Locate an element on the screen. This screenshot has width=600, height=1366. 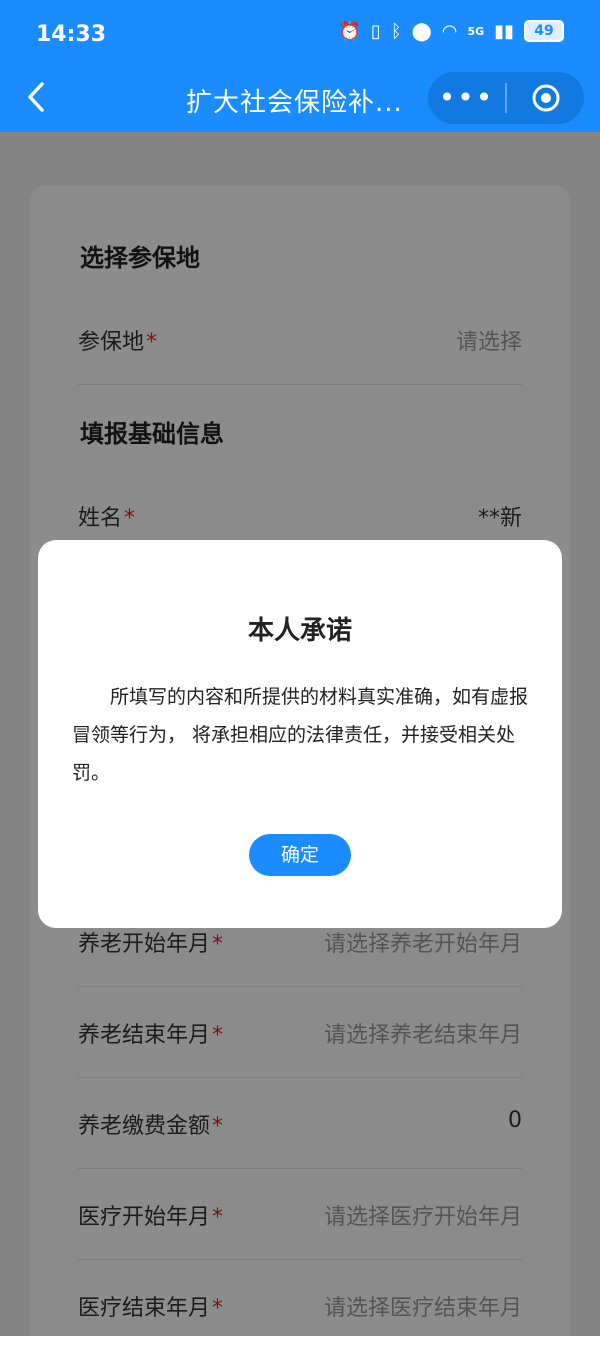
target-icon is located at coordinates (545, 98).